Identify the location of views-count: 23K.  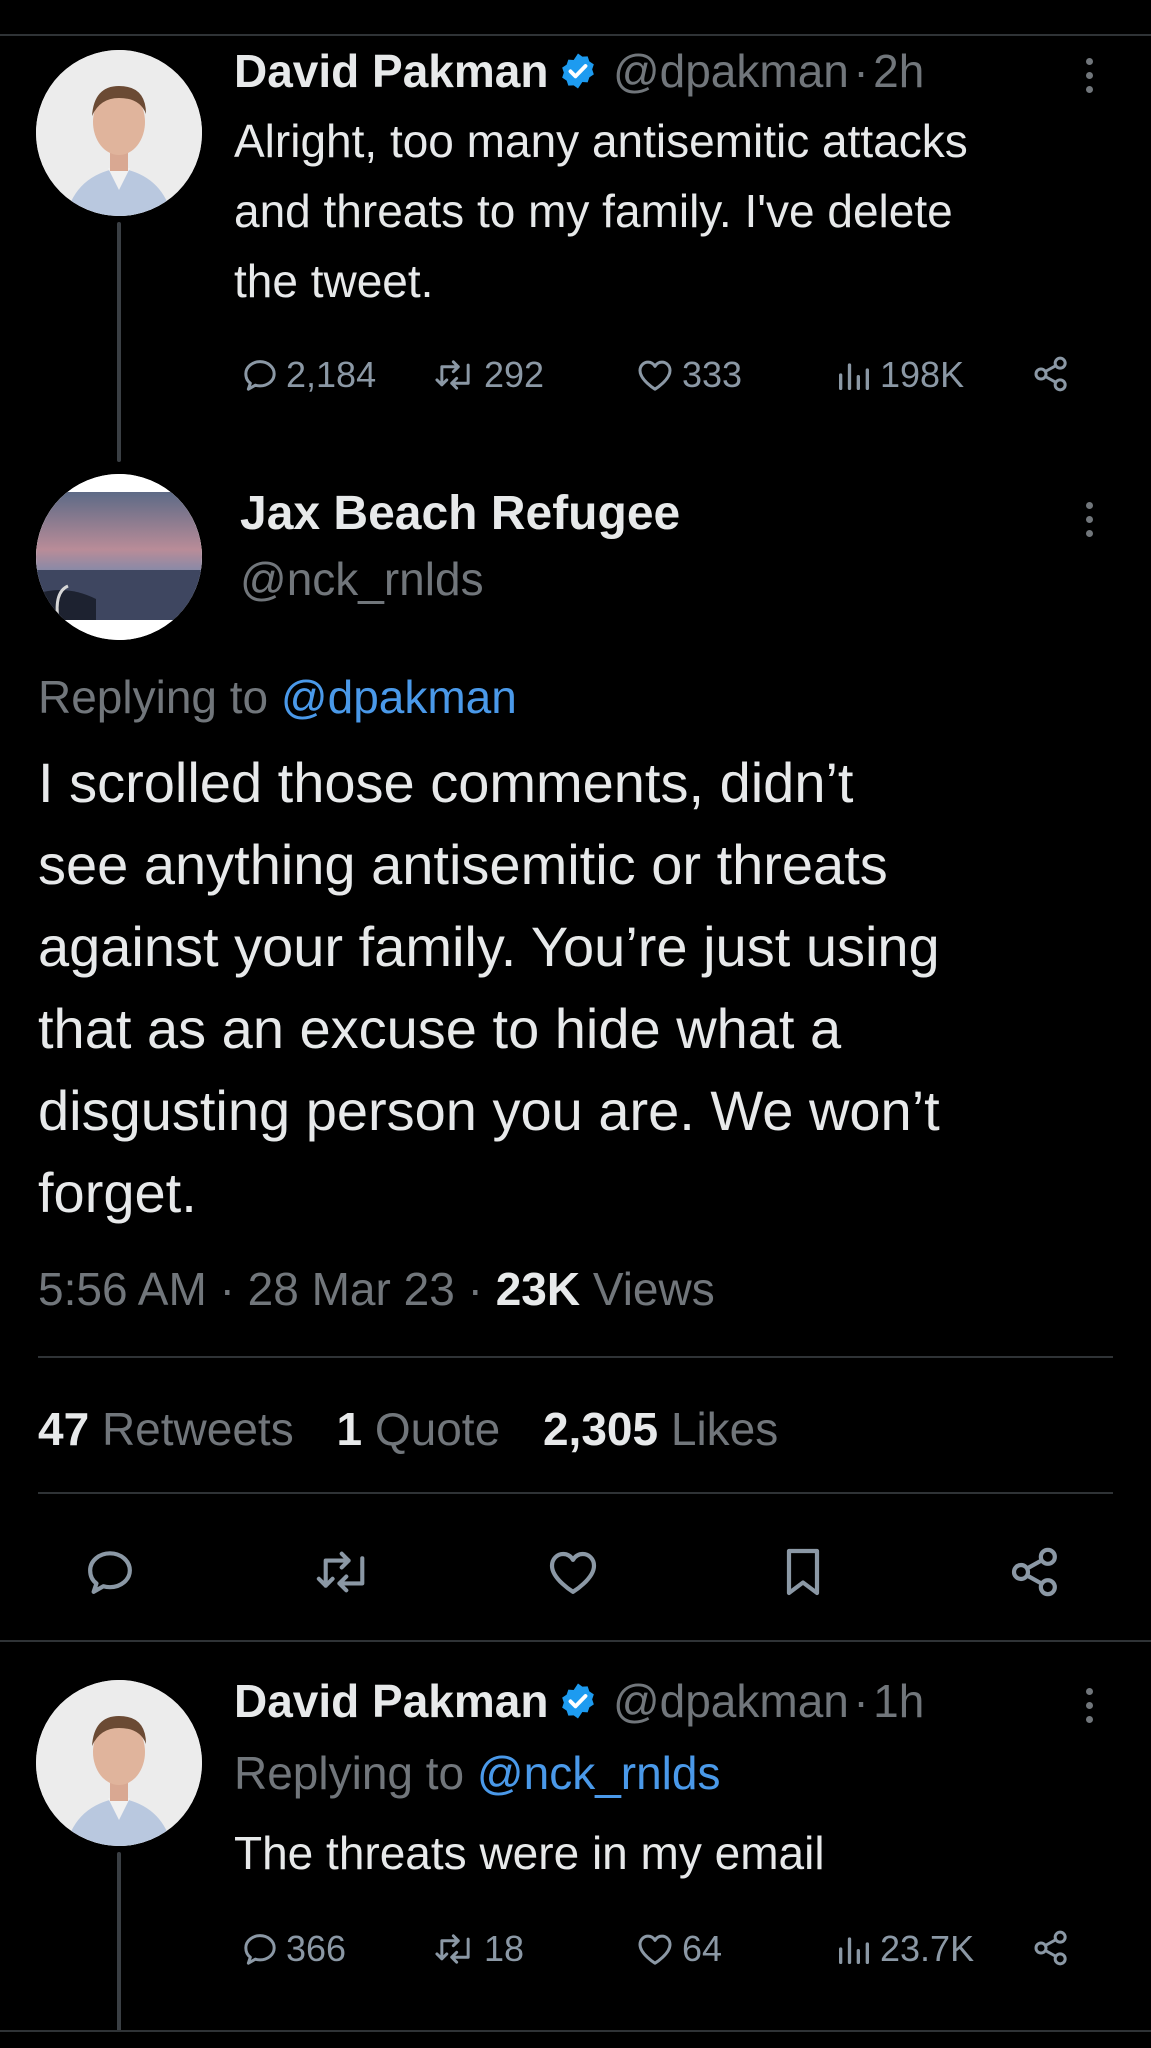
(538, 1289).